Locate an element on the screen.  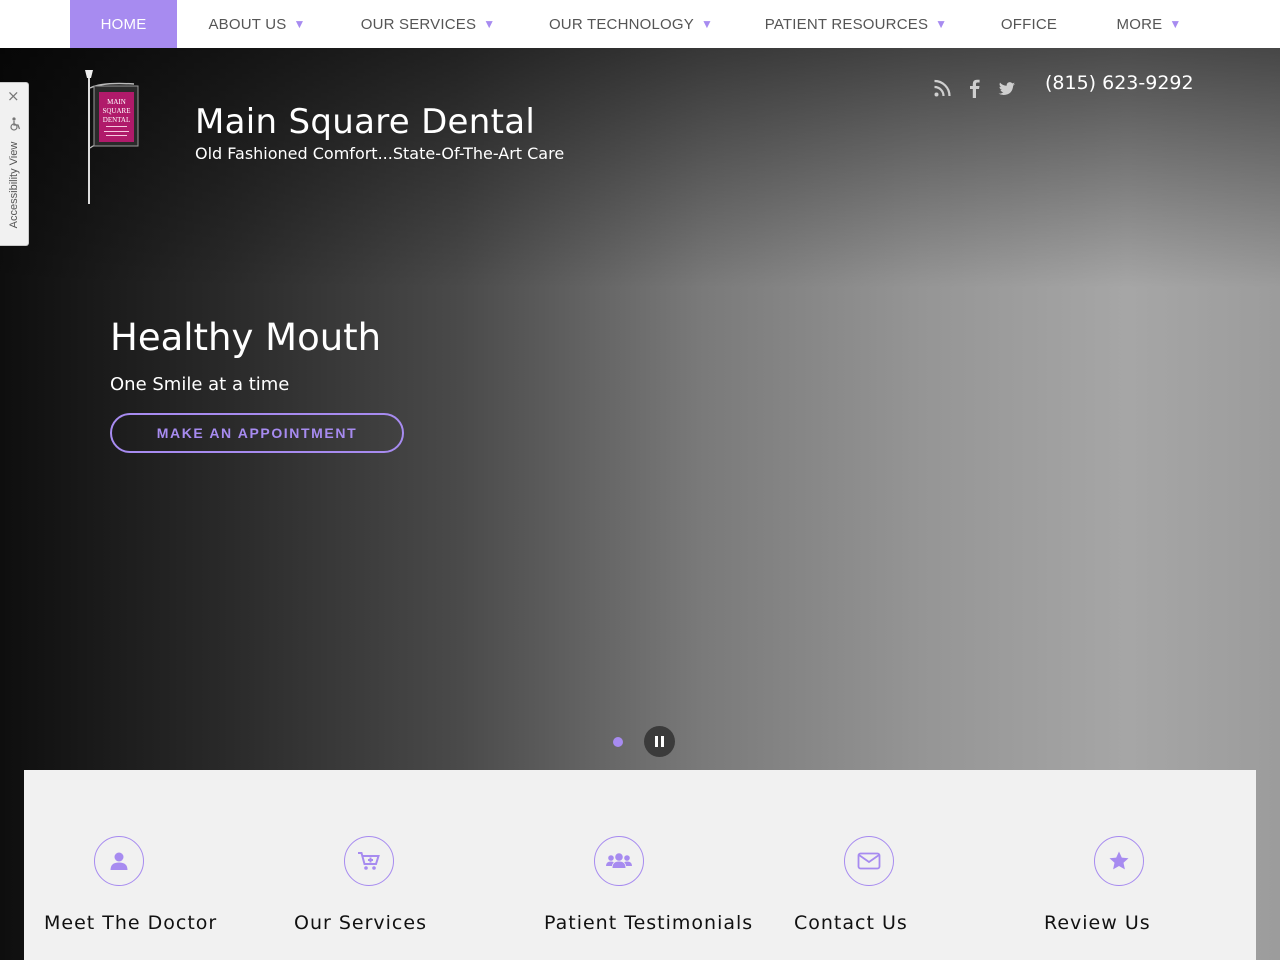
make-appointment-button: MAKE AN APPOINTMENT is located at coordinates (257, 433).